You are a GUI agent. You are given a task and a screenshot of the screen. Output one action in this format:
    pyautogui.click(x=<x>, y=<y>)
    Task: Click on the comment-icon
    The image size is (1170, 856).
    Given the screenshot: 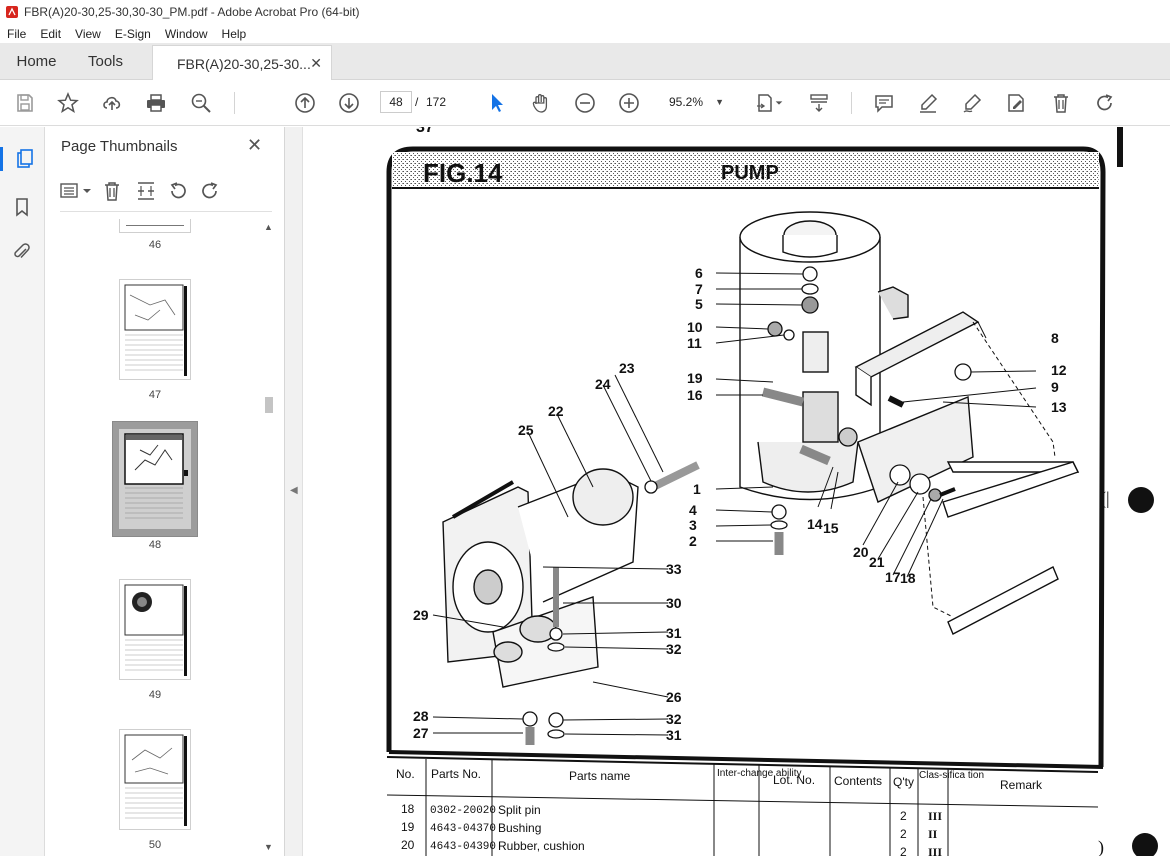 What is the action you would take?
    pyautogui.click(x=884, y=103)
    